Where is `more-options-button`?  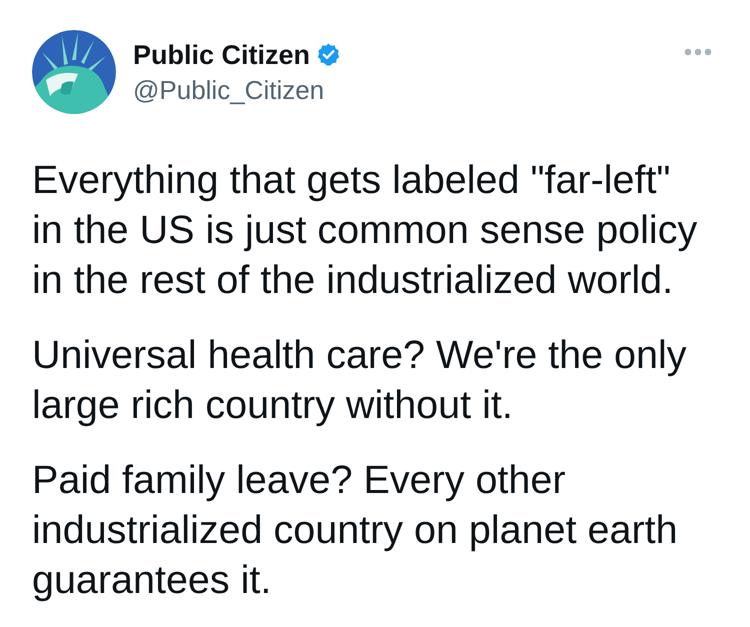
more-options-button is located at coordinates (698, 52).